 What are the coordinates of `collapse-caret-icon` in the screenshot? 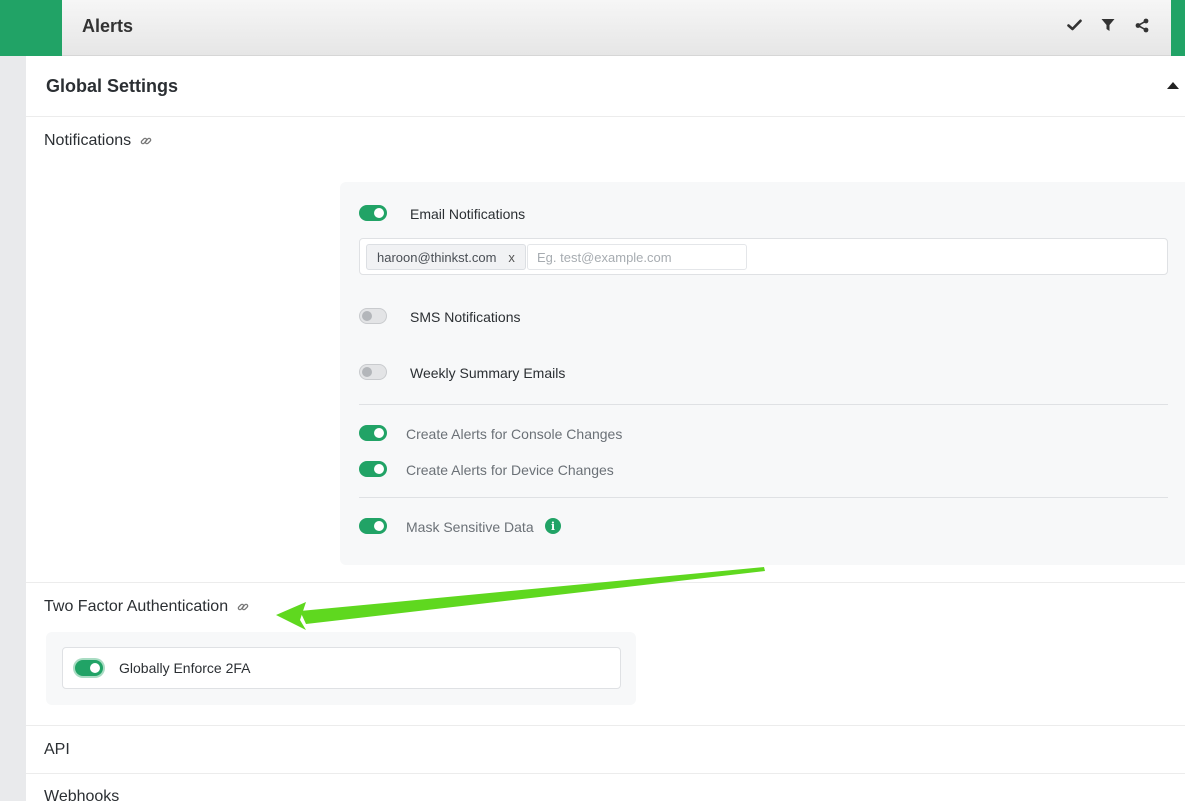 It's located at (1173, 85).